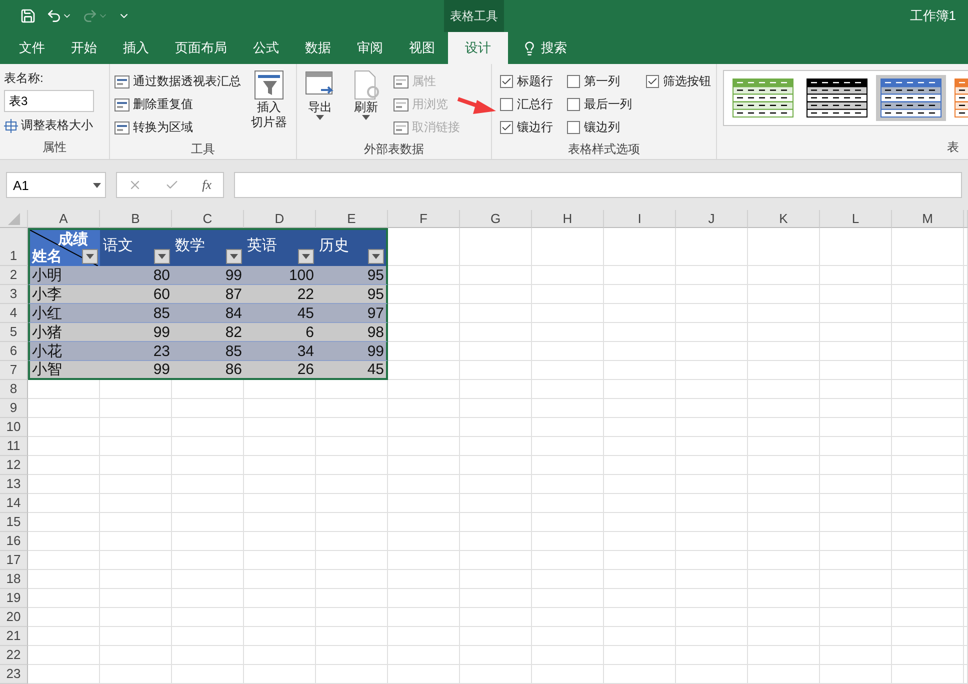 This screenshot has height=684, width=968. Describe the element at coordinates (266, 48) in the screenshot. I see `ribbon-tab: 公式` at that location.